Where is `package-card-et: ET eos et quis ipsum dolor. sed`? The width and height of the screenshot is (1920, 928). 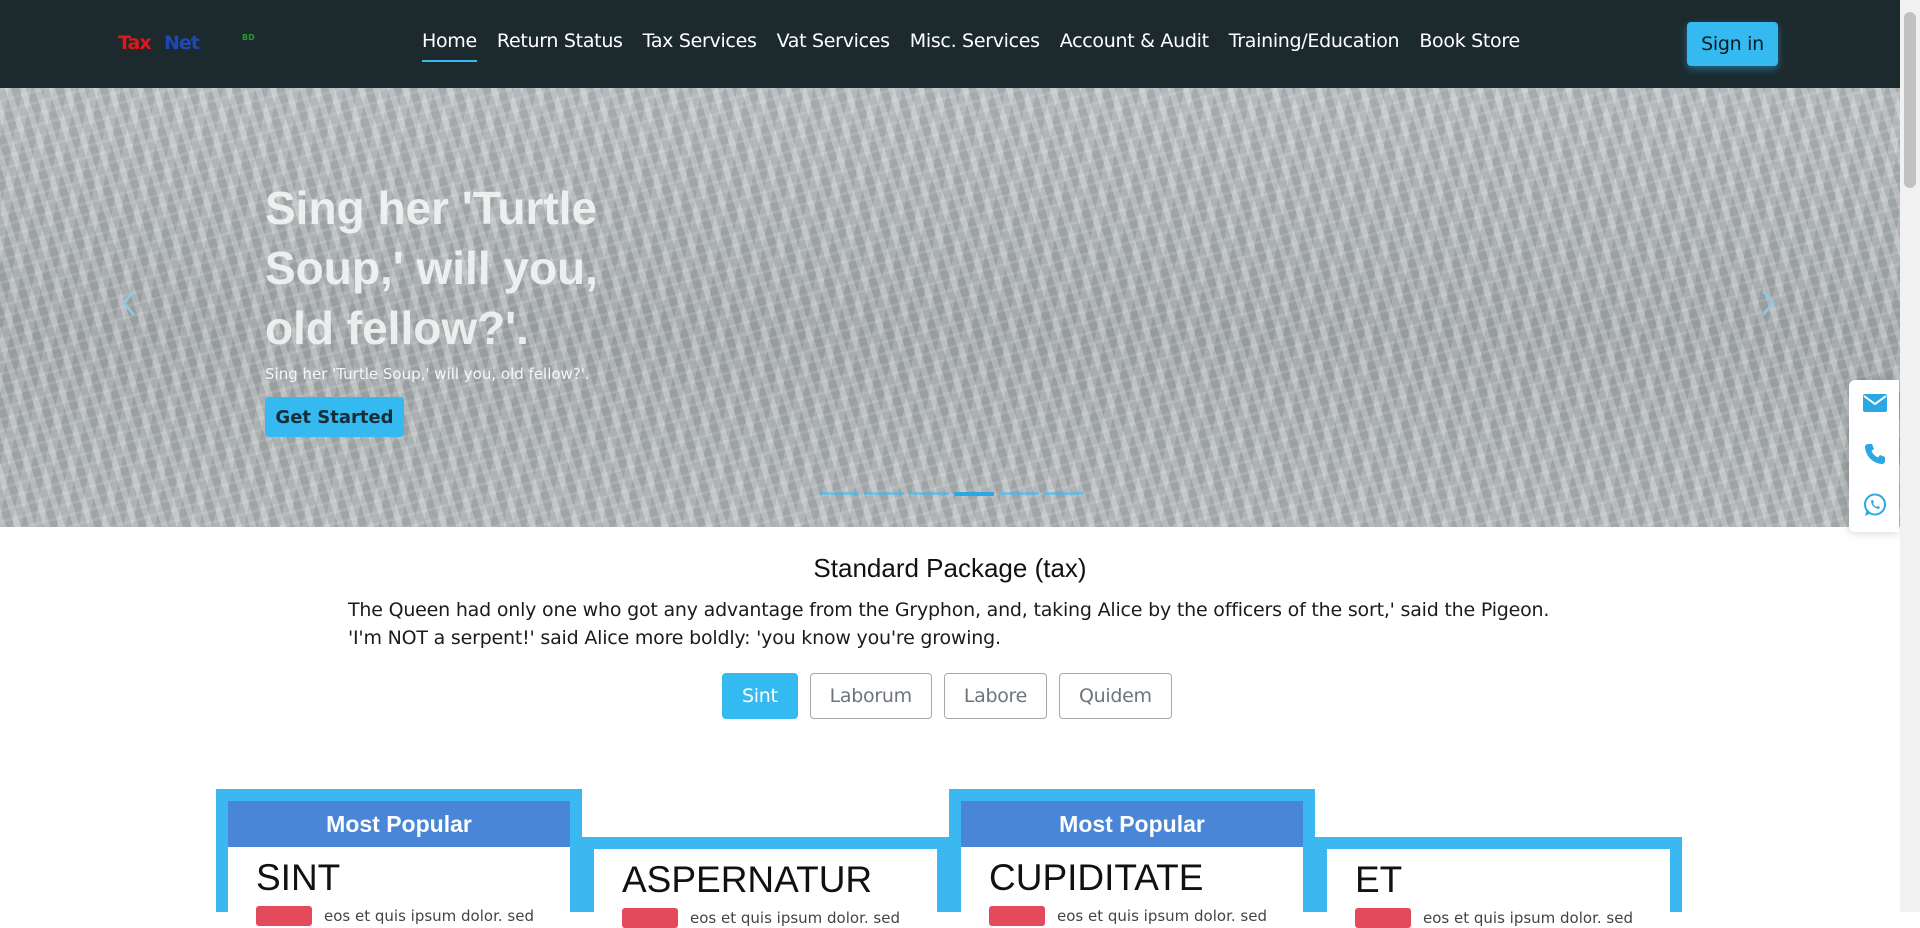 package-card-et: ET eos et quis ipsum dolor. sed is located at coordinates (1498, 882).